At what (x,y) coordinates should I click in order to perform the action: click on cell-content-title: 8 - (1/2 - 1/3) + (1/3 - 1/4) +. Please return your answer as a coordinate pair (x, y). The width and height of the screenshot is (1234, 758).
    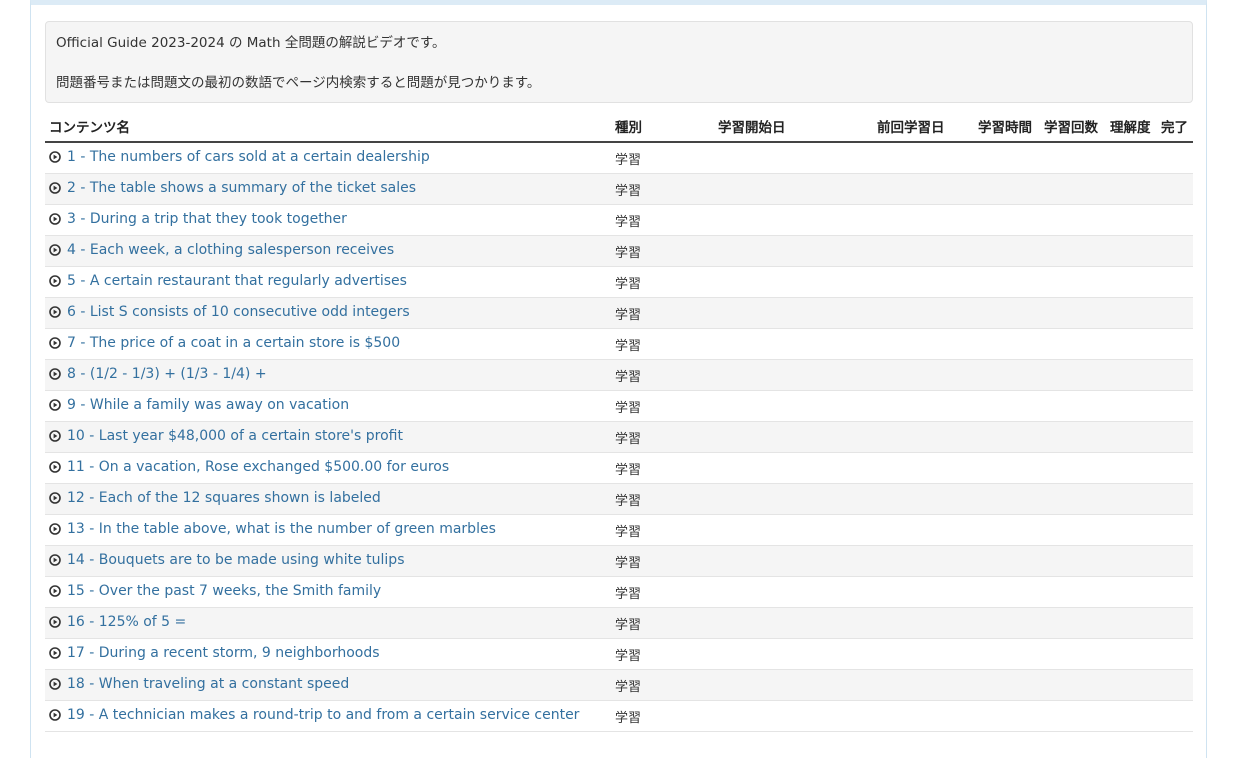
    Looking at the image, I should click on (328, 375).